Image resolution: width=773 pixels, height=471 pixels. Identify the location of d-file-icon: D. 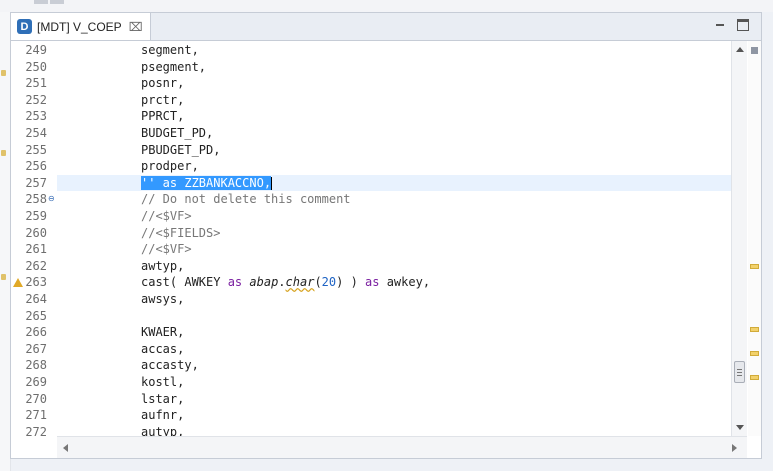
(24, 26).